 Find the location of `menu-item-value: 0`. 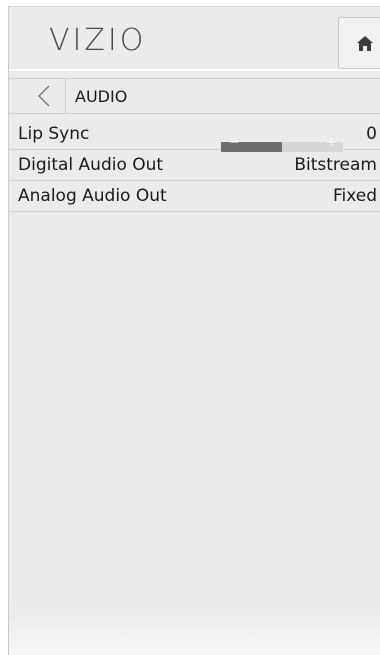

menu-item-value: 0 is located at coordinates (371, 134).